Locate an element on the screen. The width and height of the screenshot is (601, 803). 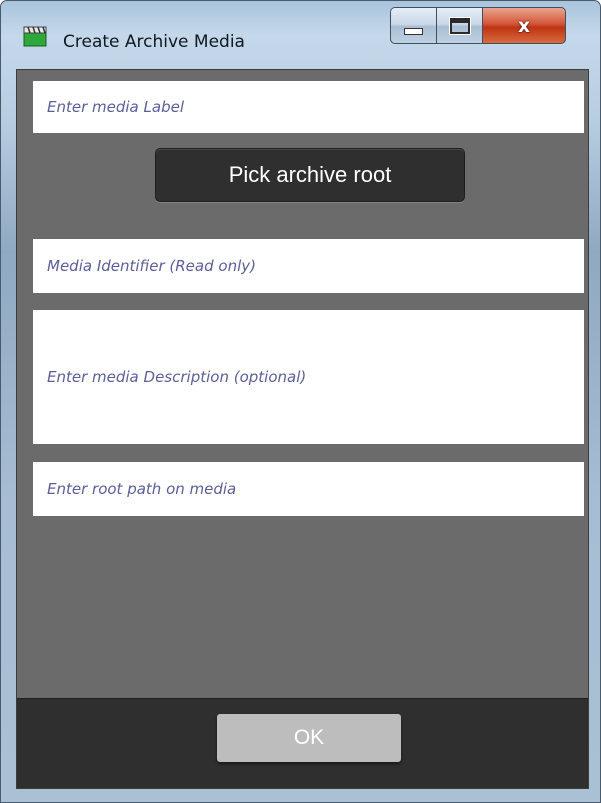
pick-archive-root-button: Pick archive root is located at coordinates (310, 175).